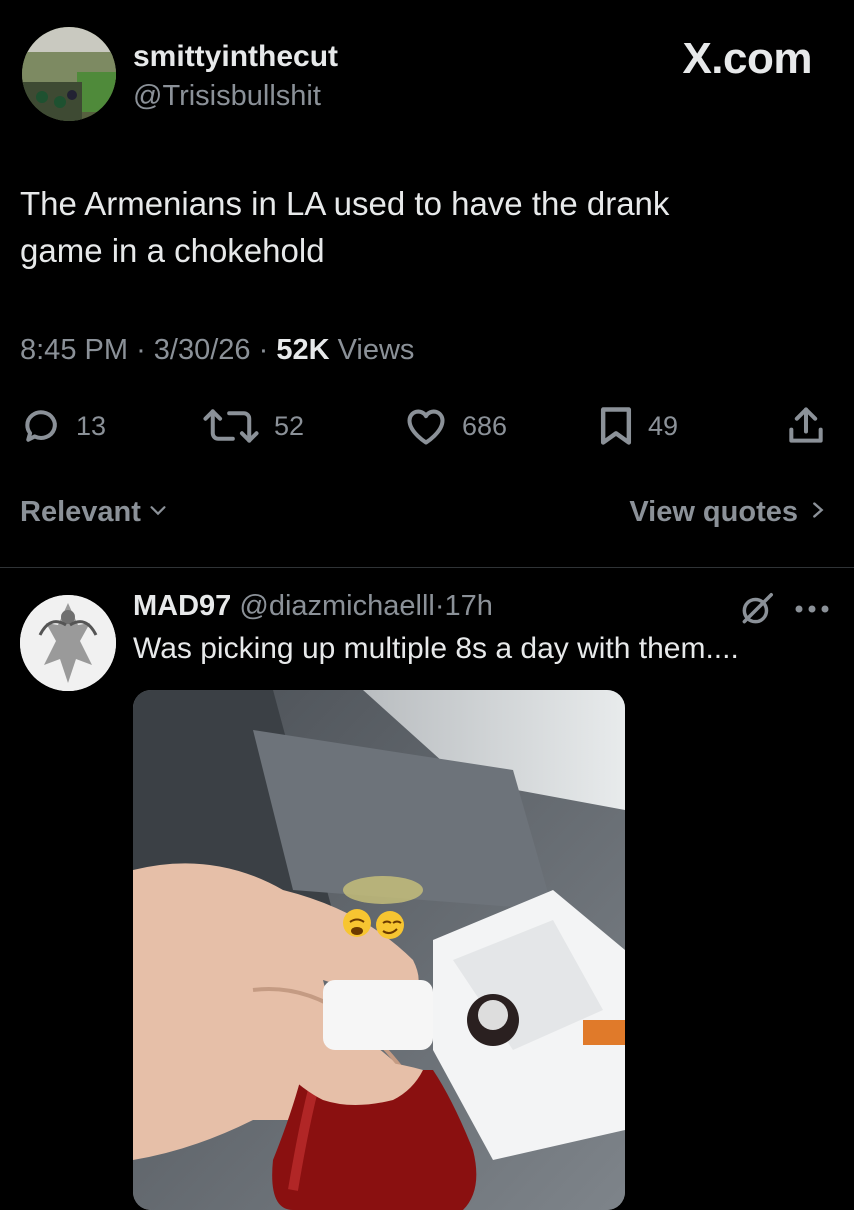  Describe the element at coordinates (91, 425) in the screenshot. I see `reply-count: 13` at that location.